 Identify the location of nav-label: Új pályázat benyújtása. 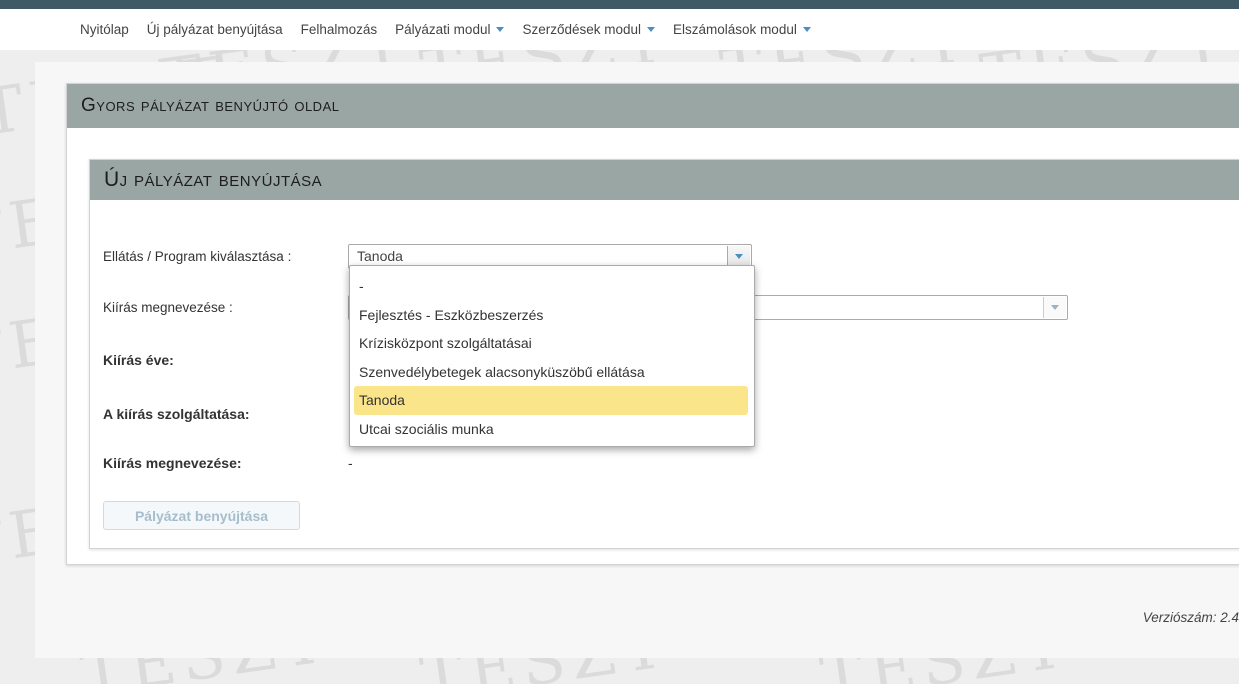
(214, 29).